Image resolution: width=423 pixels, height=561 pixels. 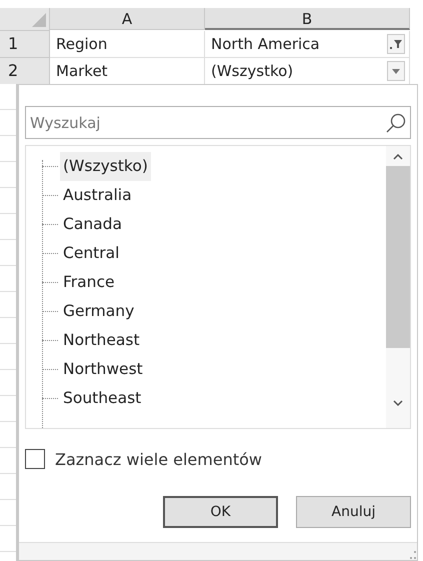 I want to click on column-header: A, so click(x=127, y=19).